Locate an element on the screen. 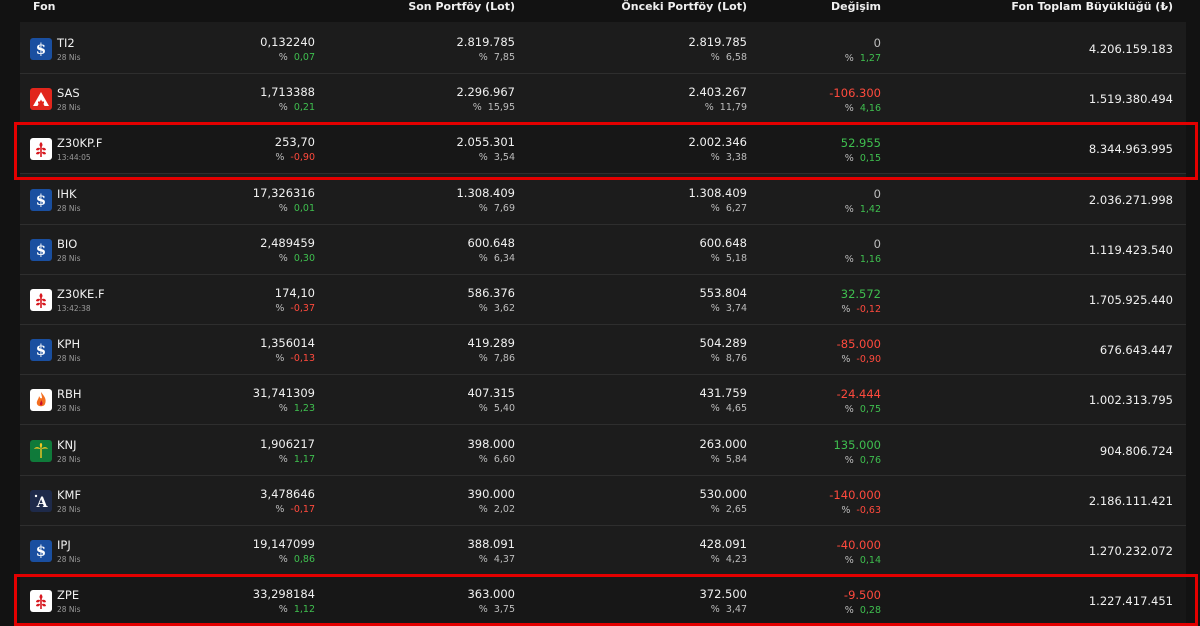 This screenshot has height=626, width=1200. fund-code: KPH is located at coordinates (68, 344).